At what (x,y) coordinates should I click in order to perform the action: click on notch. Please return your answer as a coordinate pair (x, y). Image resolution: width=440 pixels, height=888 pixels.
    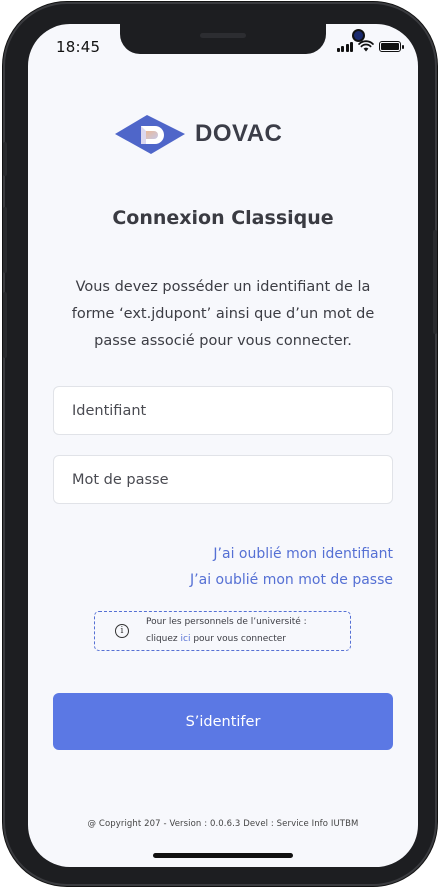
    Looking at the image, I should click on (241, 39).